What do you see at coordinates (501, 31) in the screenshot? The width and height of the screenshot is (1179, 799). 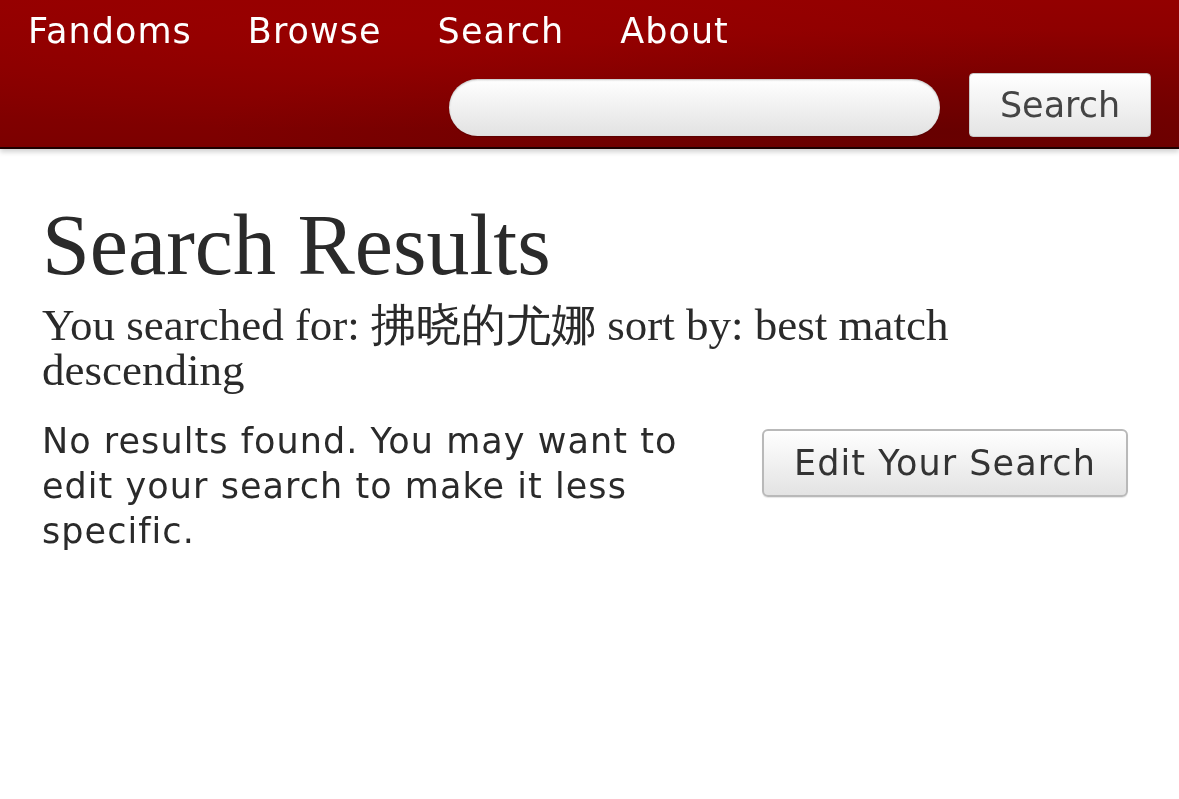 I see `nav-link: Search` at bounding box center [501, 31].